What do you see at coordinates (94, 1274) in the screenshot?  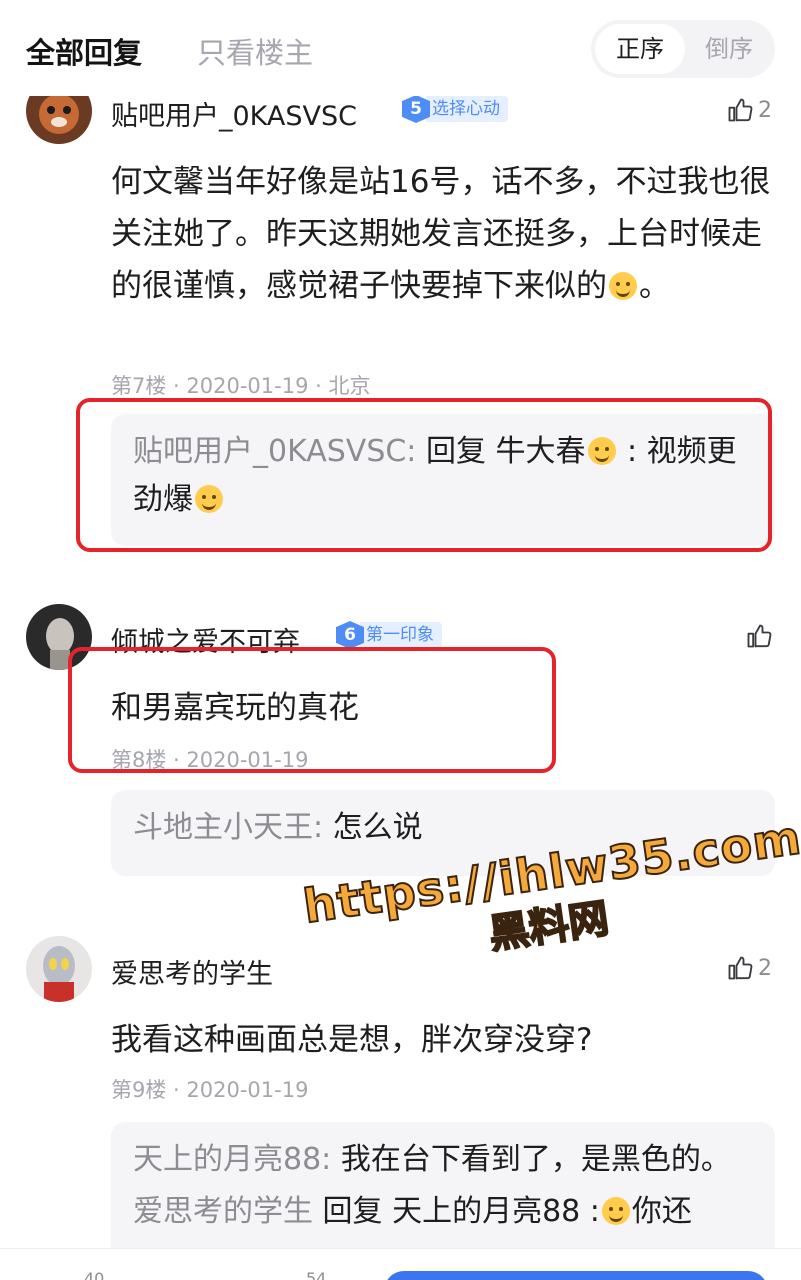 I see `bottom-count-left: 40` at bounding box center [94, 1274].